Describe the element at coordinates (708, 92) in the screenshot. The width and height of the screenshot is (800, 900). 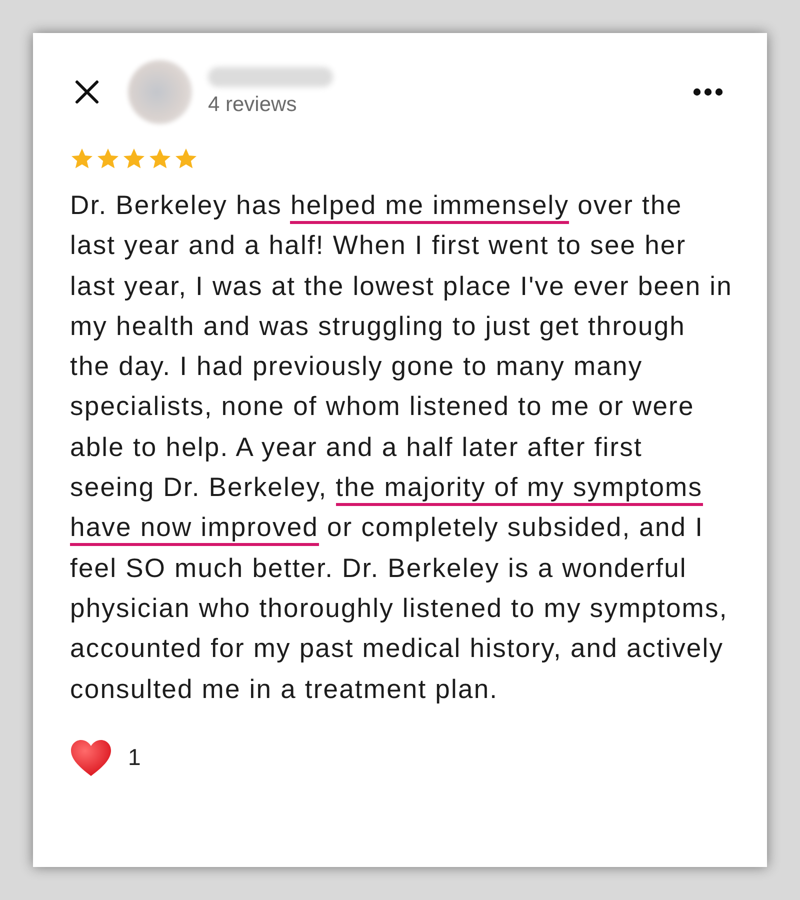
I see `more-icon` at that location.